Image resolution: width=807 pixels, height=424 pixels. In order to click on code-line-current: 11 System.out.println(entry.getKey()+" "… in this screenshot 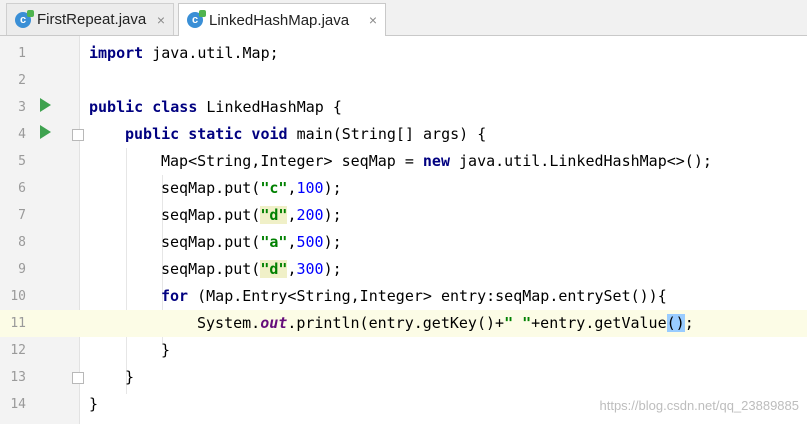, I will do `click(403, 323)`.